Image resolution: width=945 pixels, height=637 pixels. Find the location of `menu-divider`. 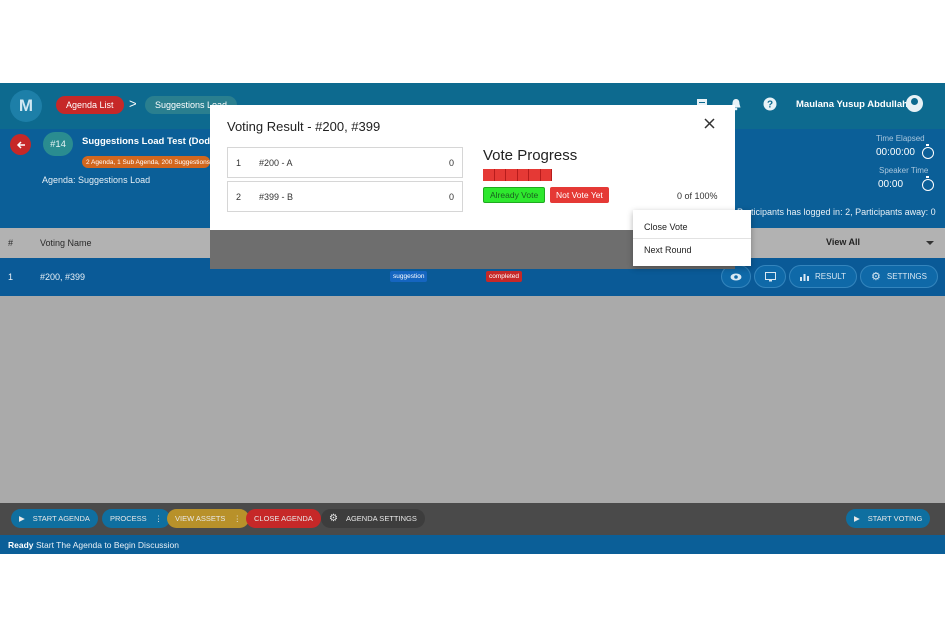

menu-divider is located at coordinates (692, 238).